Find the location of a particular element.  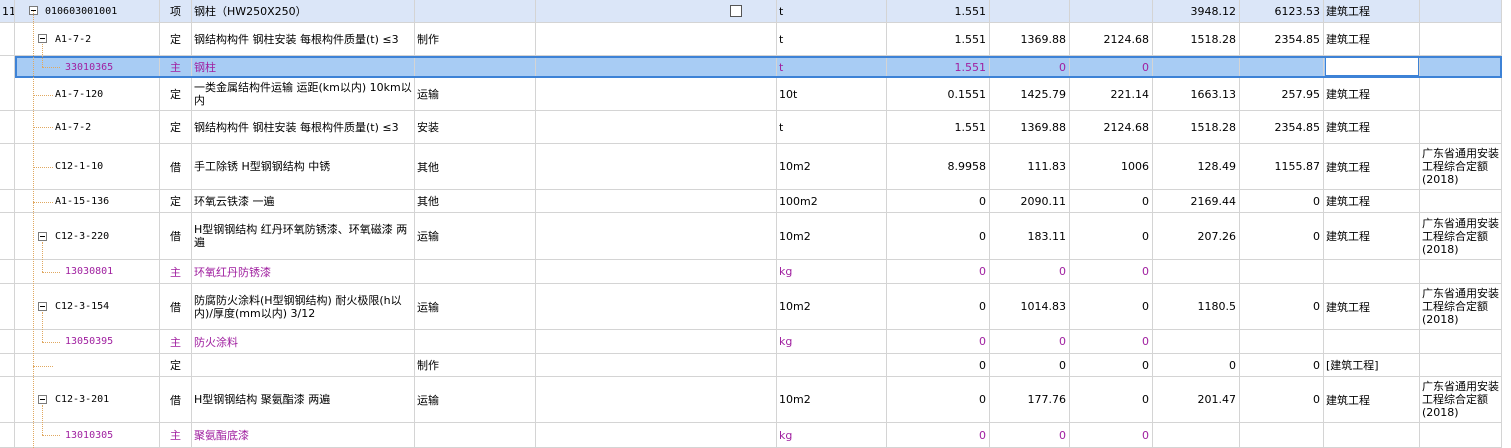

total-price-cell: 6123.53 is located at coordinates (1282, 11).